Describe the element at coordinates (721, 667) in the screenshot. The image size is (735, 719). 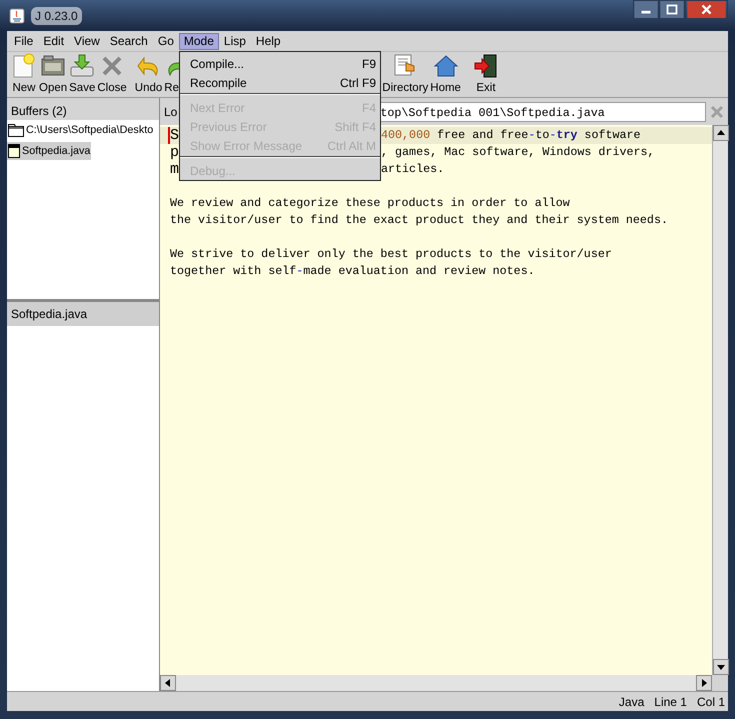
I see `scroll-down-icon` at that location.